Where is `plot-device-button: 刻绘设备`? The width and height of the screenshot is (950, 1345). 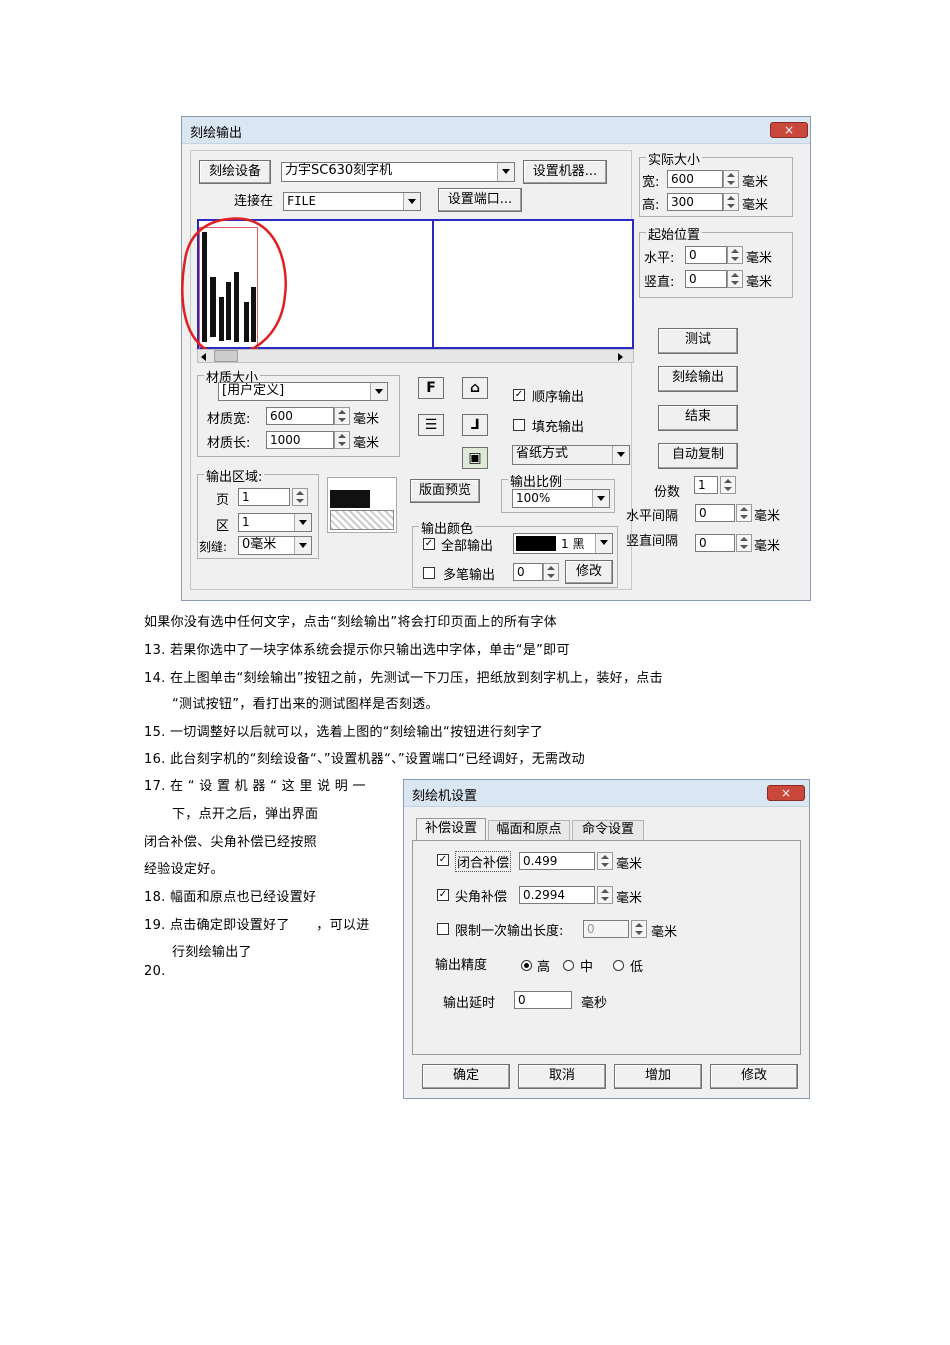
plot-device-button: 刻绘设备 is located at coordinates (235, 172).